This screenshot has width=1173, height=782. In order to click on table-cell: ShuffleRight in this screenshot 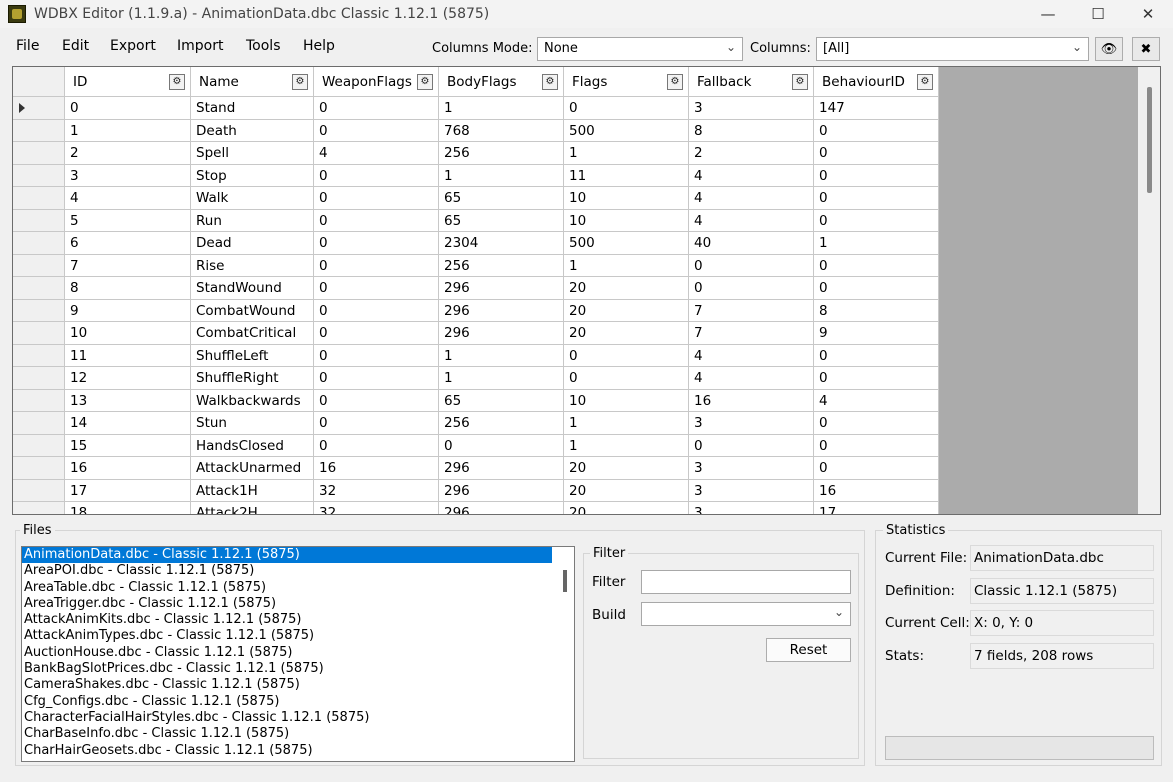, I will do `click(252, 378)`.